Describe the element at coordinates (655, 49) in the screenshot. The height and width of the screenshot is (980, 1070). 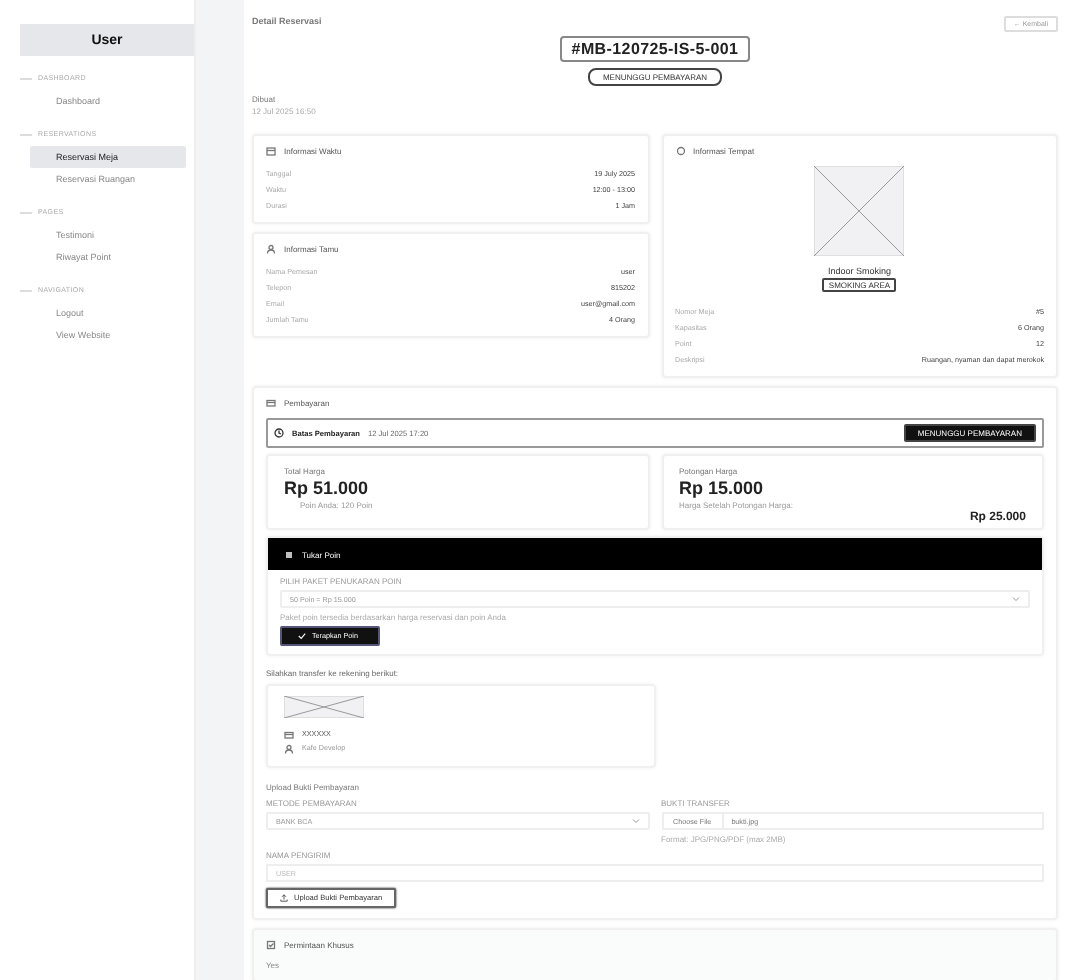
I see `reservation-code: #MB-120725-IS-5-001` at that location.